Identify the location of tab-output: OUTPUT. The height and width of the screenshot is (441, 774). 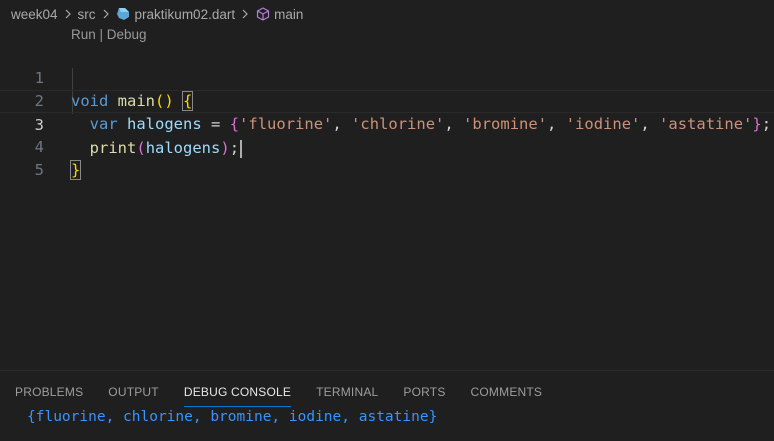
(133, 389).